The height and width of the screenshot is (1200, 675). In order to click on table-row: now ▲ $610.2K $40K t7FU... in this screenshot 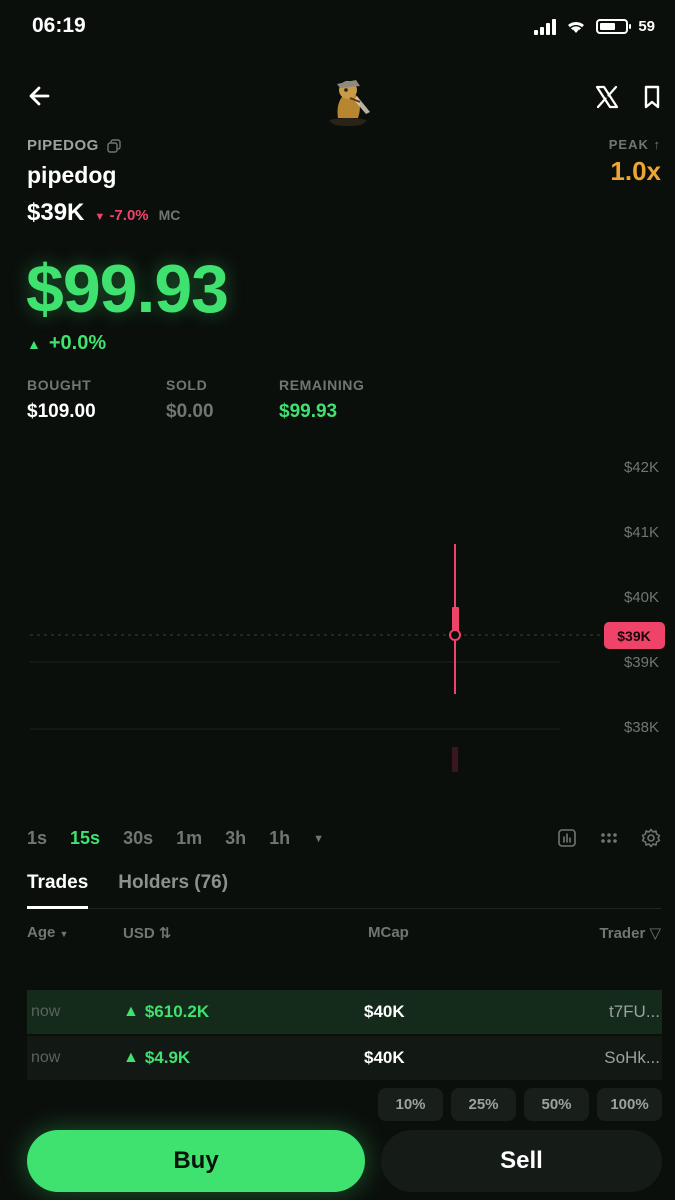, I will do `click(344, 1012)`.